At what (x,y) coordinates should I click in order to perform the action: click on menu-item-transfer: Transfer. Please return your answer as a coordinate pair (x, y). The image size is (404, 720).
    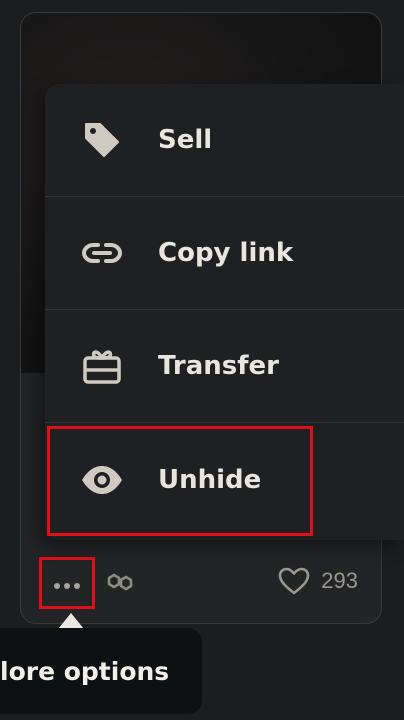
    Looking at the image, I should click on (224, 366).